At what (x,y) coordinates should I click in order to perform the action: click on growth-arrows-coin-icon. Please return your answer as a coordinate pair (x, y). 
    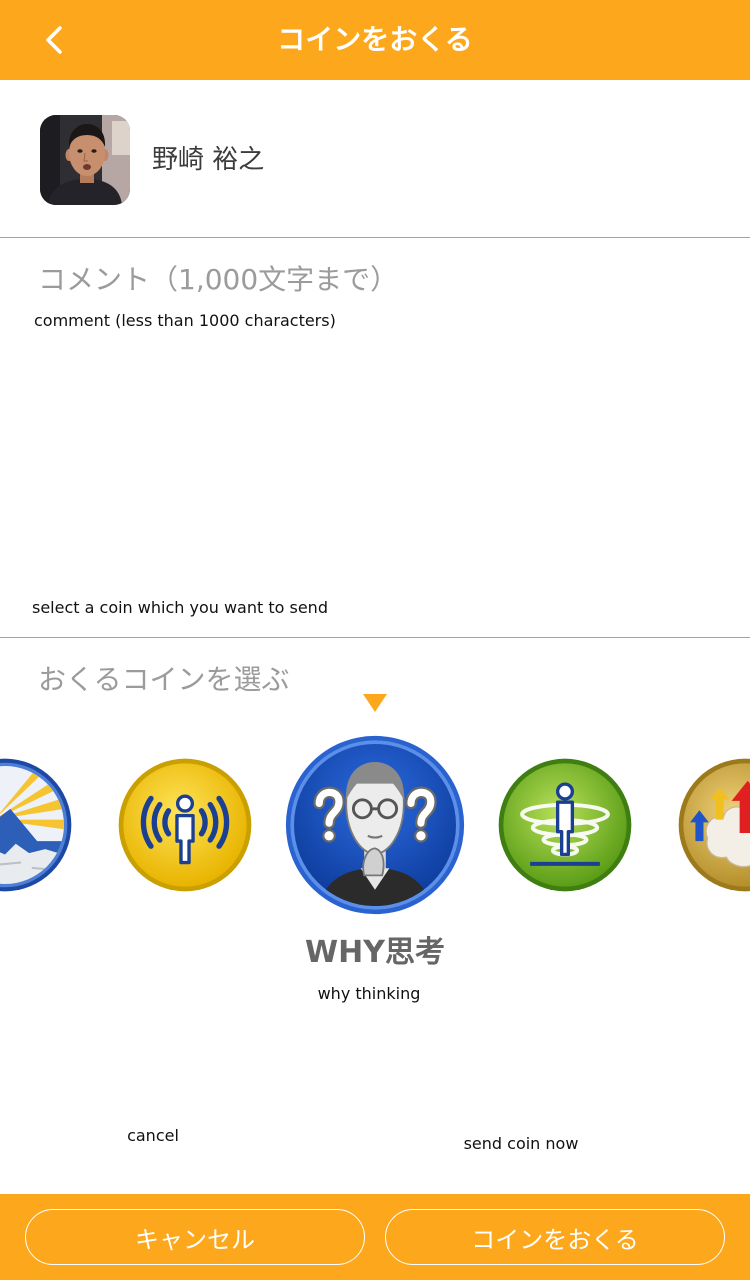
    Looking at the image, I should click on (714, 825).